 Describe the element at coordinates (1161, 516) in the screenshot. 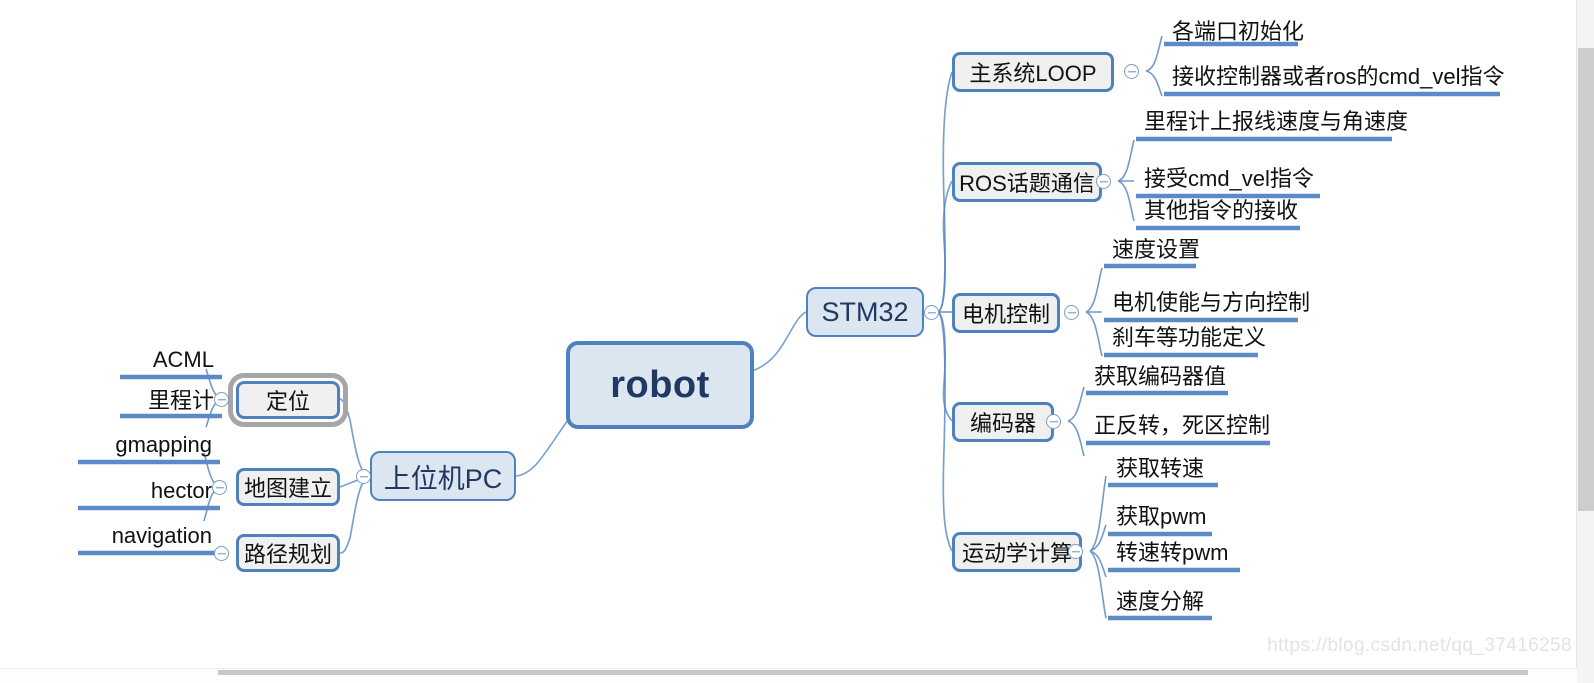

I see `leaf-label: 获取pwm` at that location.